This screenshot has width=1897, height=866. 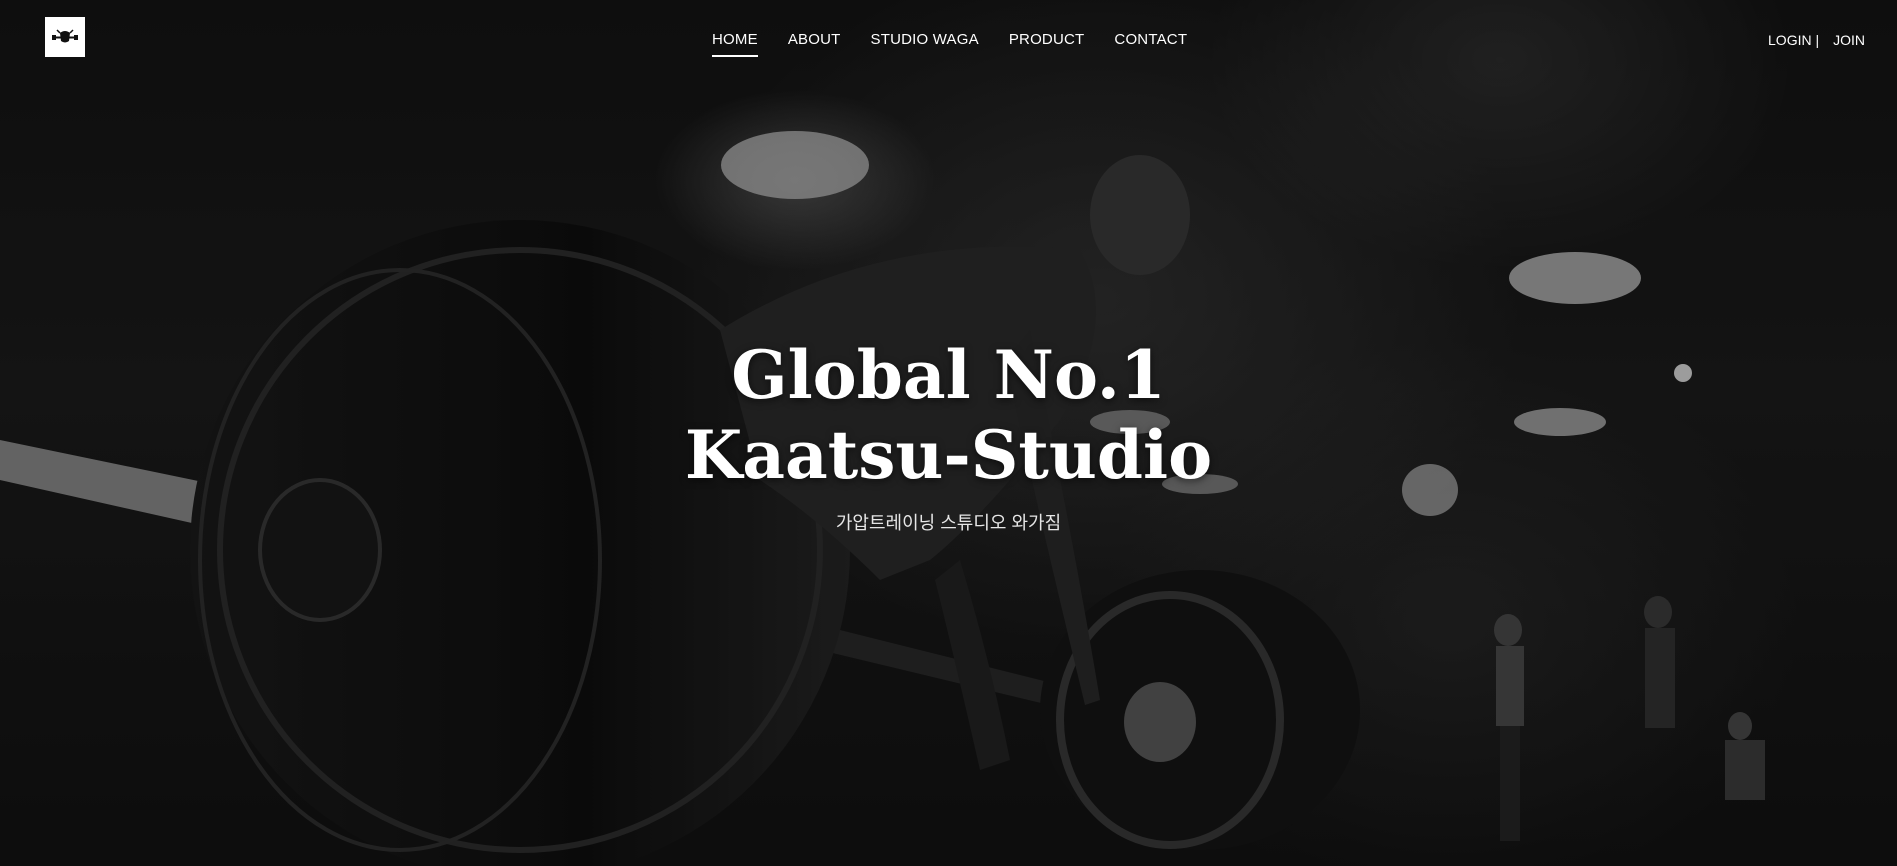 I want to click on nav-item-studio-waga: STUDIO WAGA, so click(x=925, y=44).